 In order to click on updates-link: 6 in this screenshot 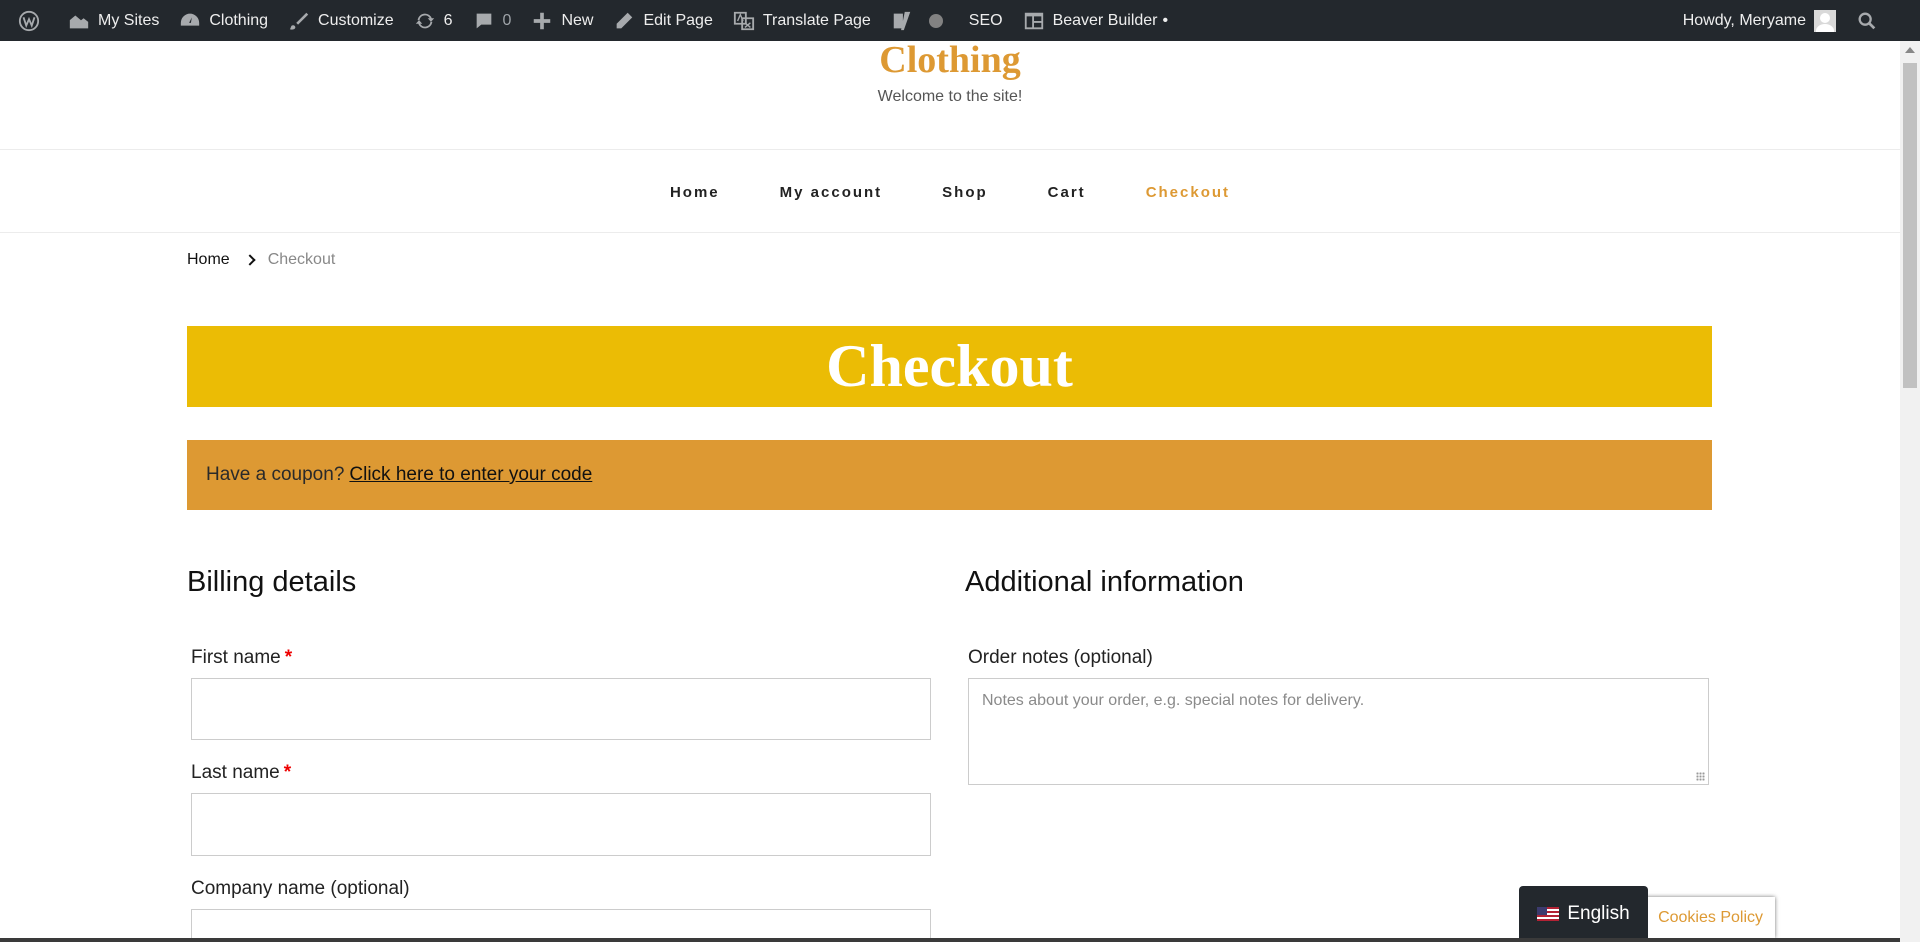, I will do `click(433, 20)`.